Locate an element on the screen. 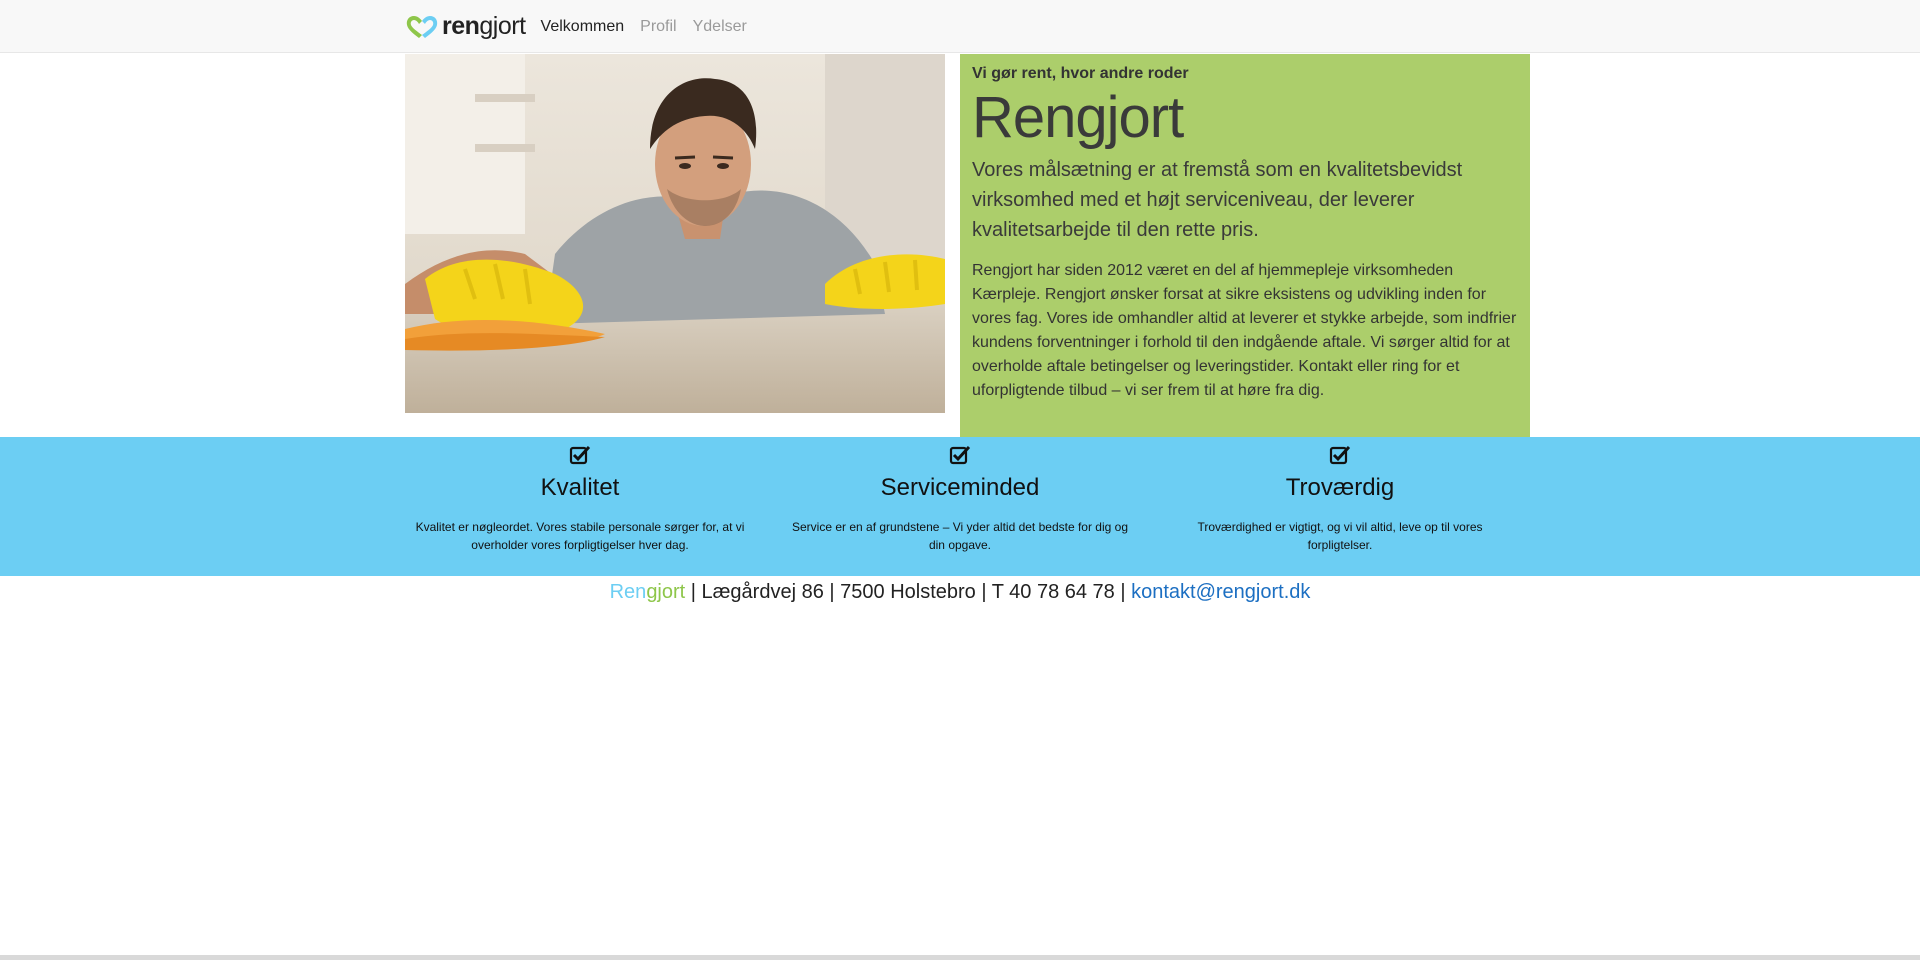 Image resolution: width=1920 pixels, height=960 pixels. heart-logo-icon is located at coordinates (422, 26).